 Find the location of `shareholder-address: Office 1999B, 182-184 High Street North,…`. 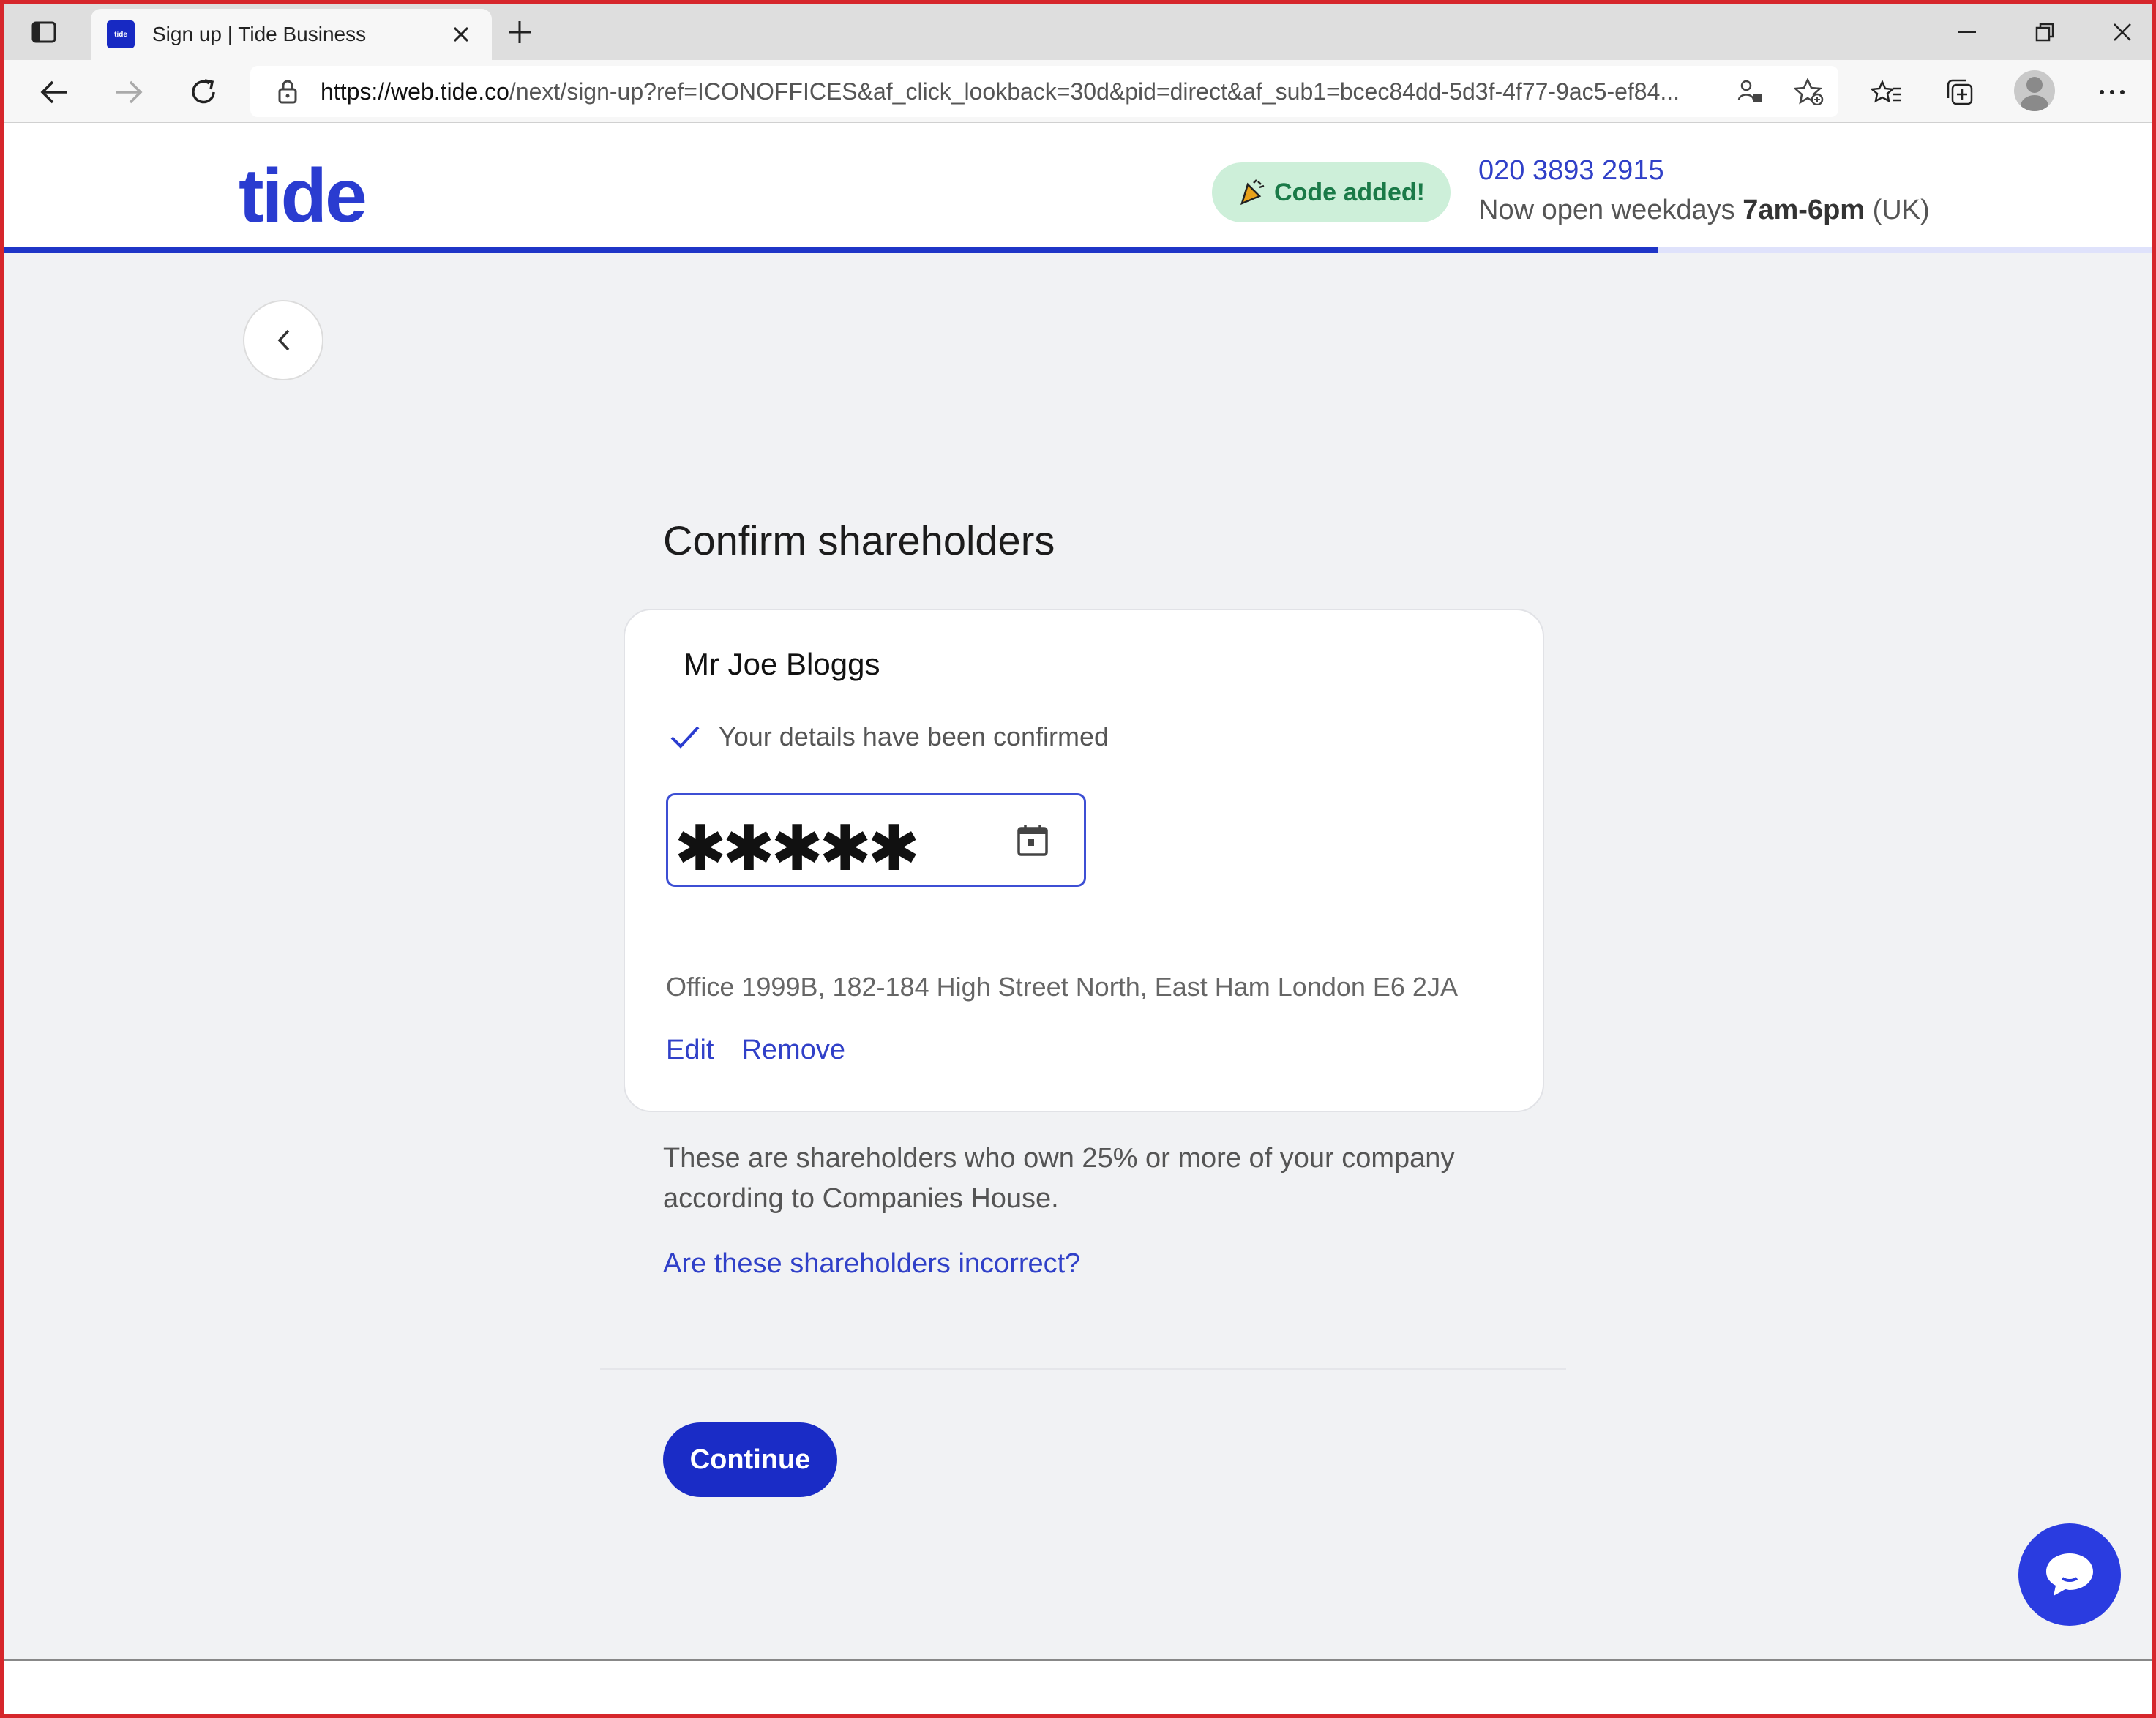

shareholder-address: Office 1999B, 182-184 High Street North,… is located at coordinates (1062, 987).